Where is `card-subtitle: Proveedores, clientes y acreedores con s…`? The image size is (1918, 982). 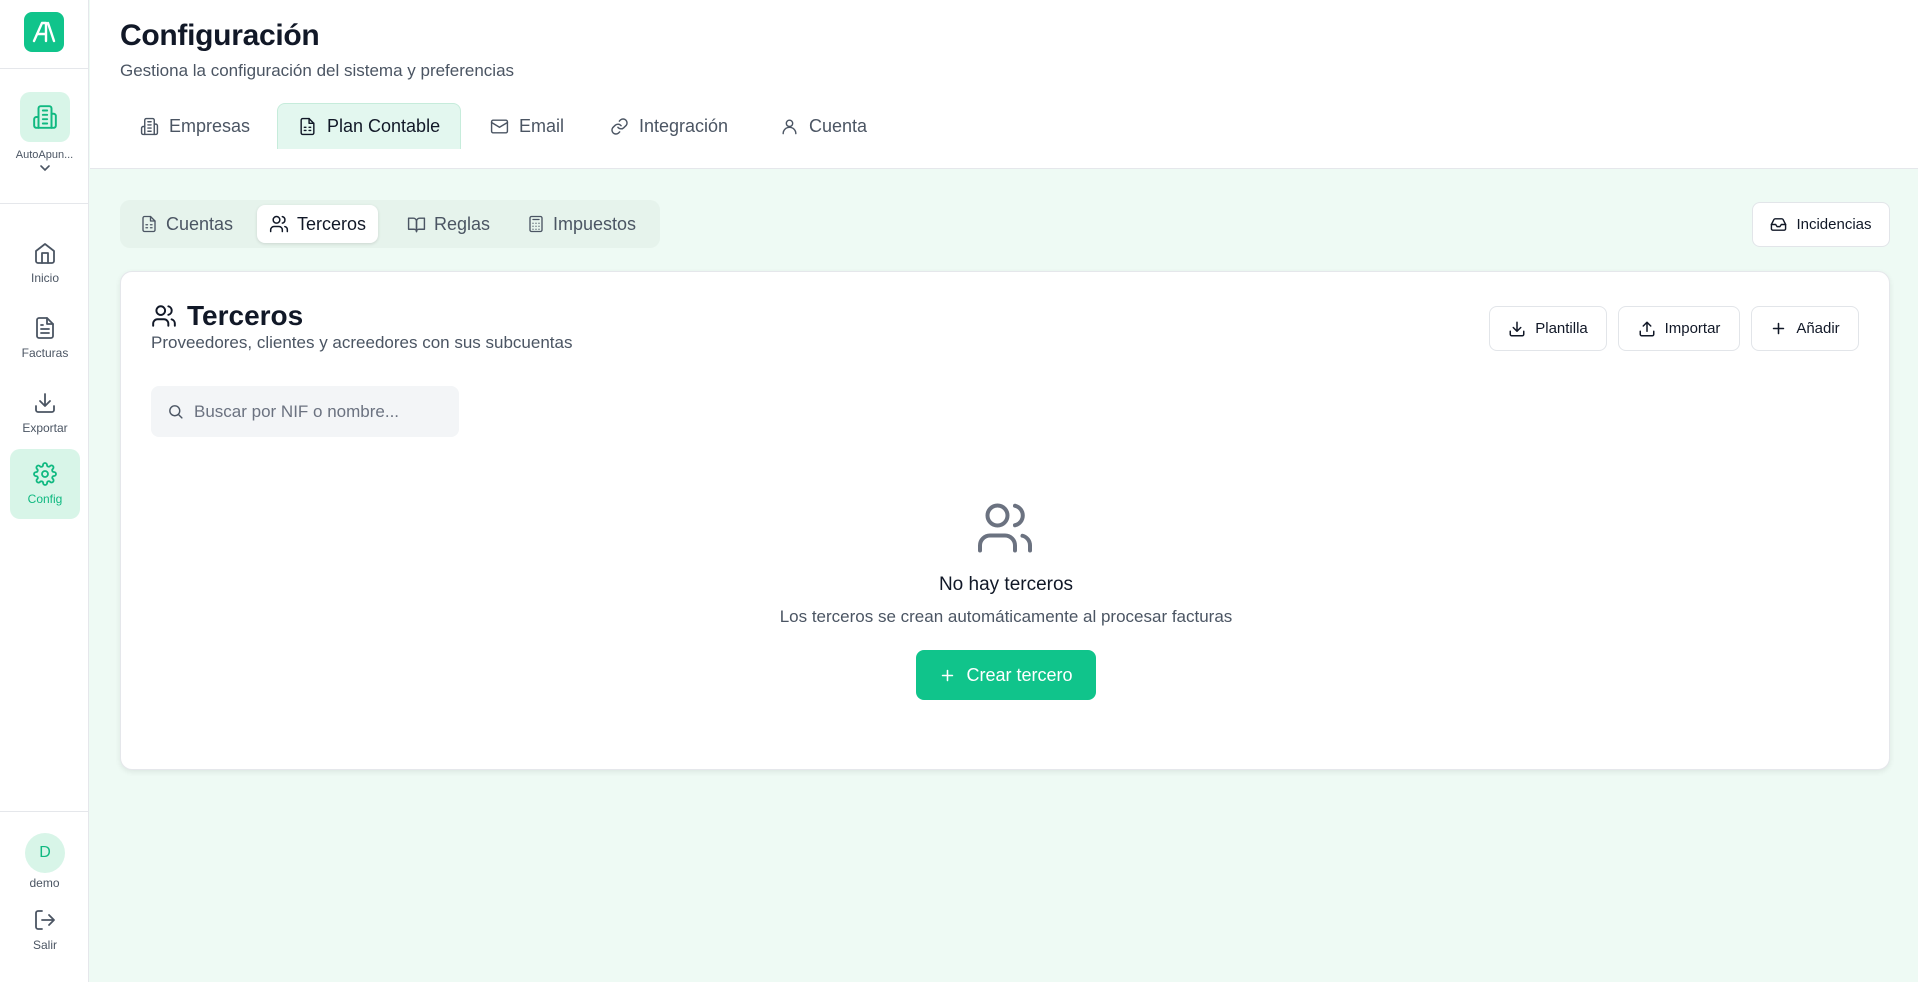
card-subtitle: Proveedores, clientes y acreedores con s… is located at coordinates (362, 342).